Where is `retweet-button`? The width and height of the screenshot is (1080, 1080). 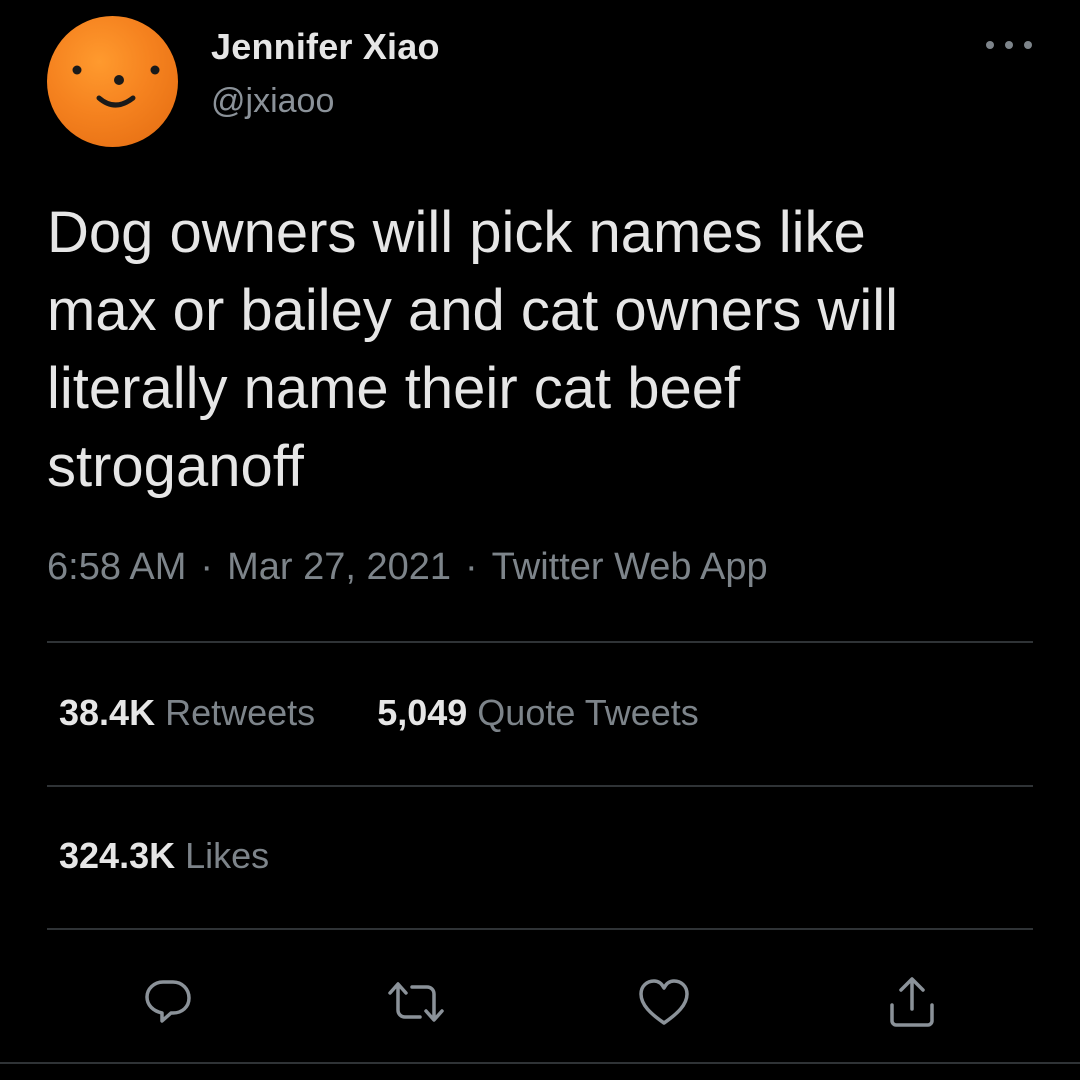
retweet-button is located at coordinates (416, 1002).